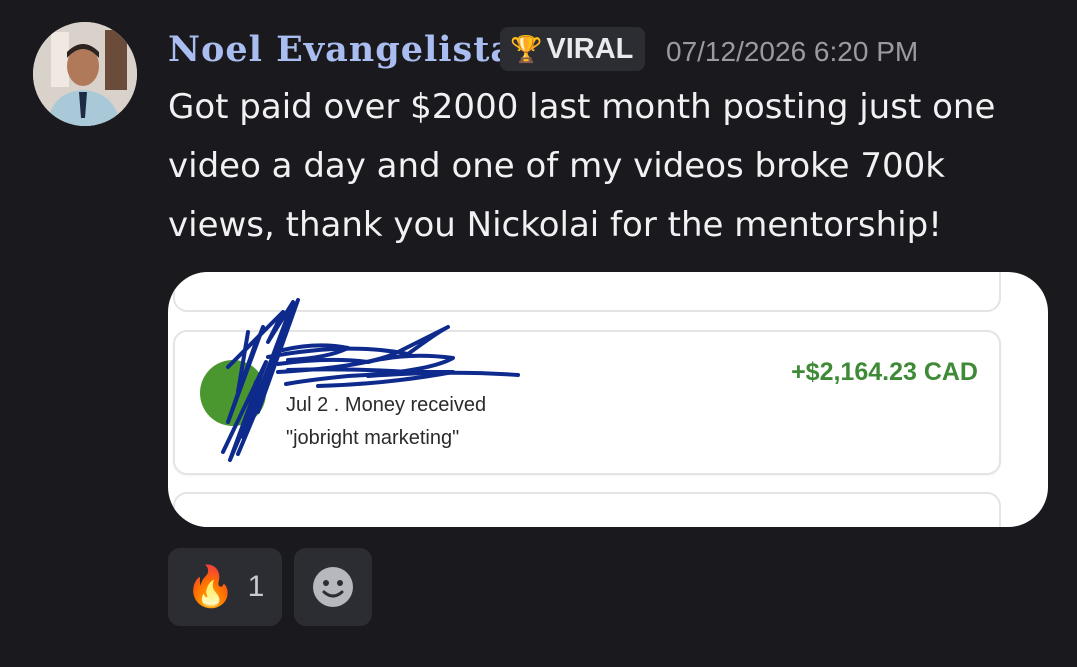 The width and height of the screenshot is (1077, 667). Describe the element at coordinates (341, 50) in the screenshot. I see `username: Noel Evangelista` at that location.